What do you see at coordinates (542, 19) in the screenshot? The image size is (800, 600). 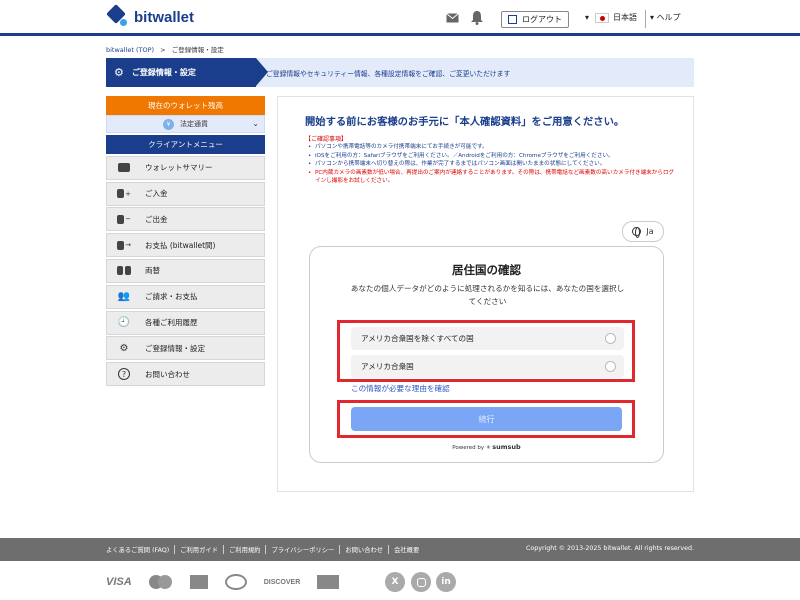 I see `logout-label: ログアウト` at bounding box center [542, 19].